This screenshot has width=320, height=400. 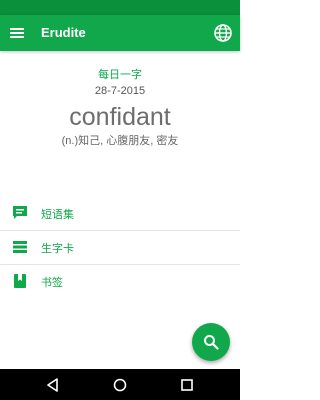 I want to click on circle-home-icon, so click(x=120, y=385).